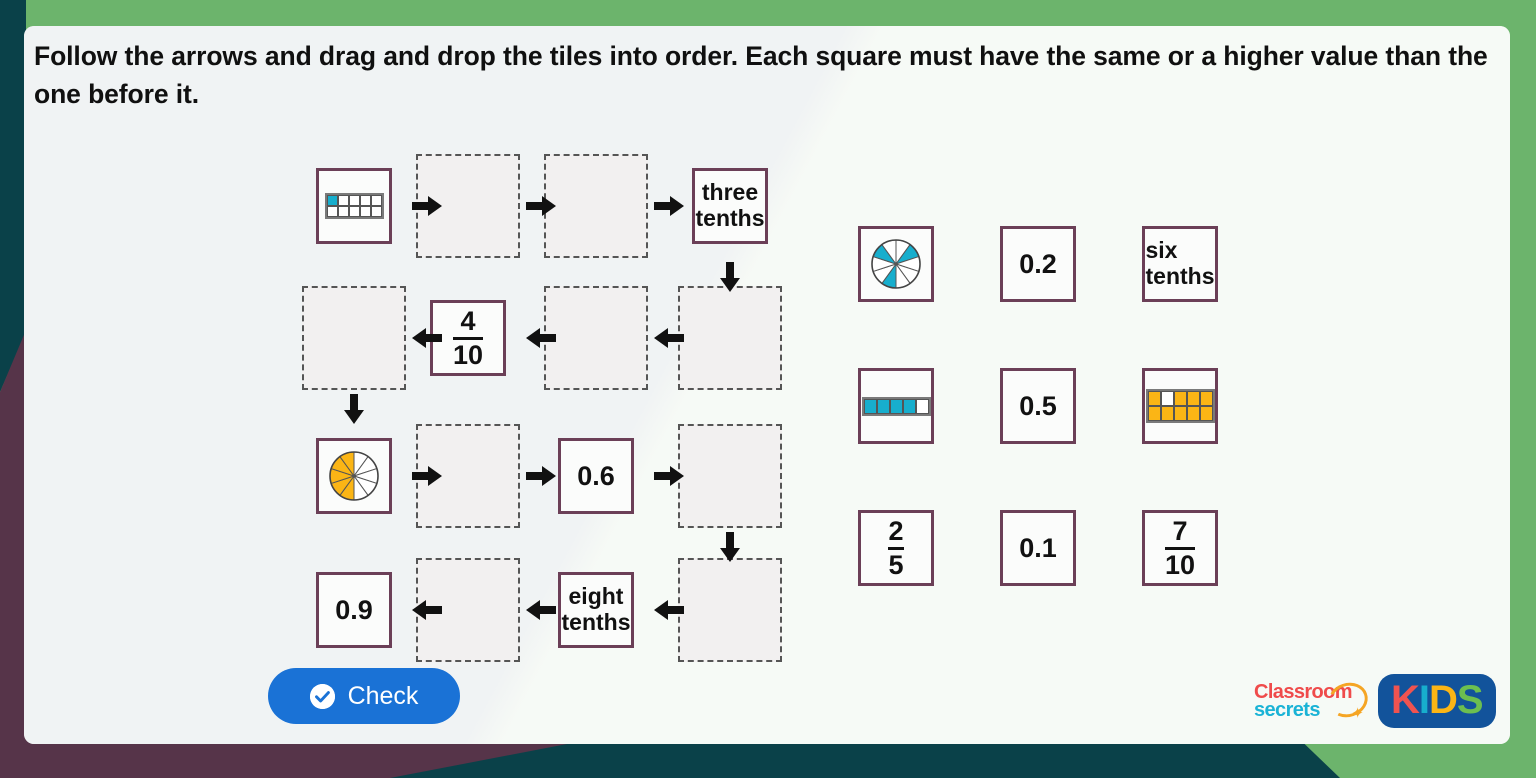 The width and height of the screenshot is (1536, 778). I want to click on kids-logo-i: I, so click(1424, 700).